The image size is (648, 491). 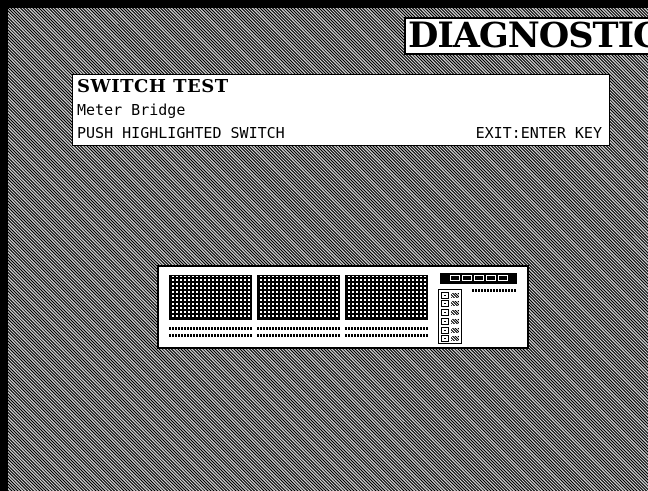 I want to click on bridge-display, so click(x=478, y=278).